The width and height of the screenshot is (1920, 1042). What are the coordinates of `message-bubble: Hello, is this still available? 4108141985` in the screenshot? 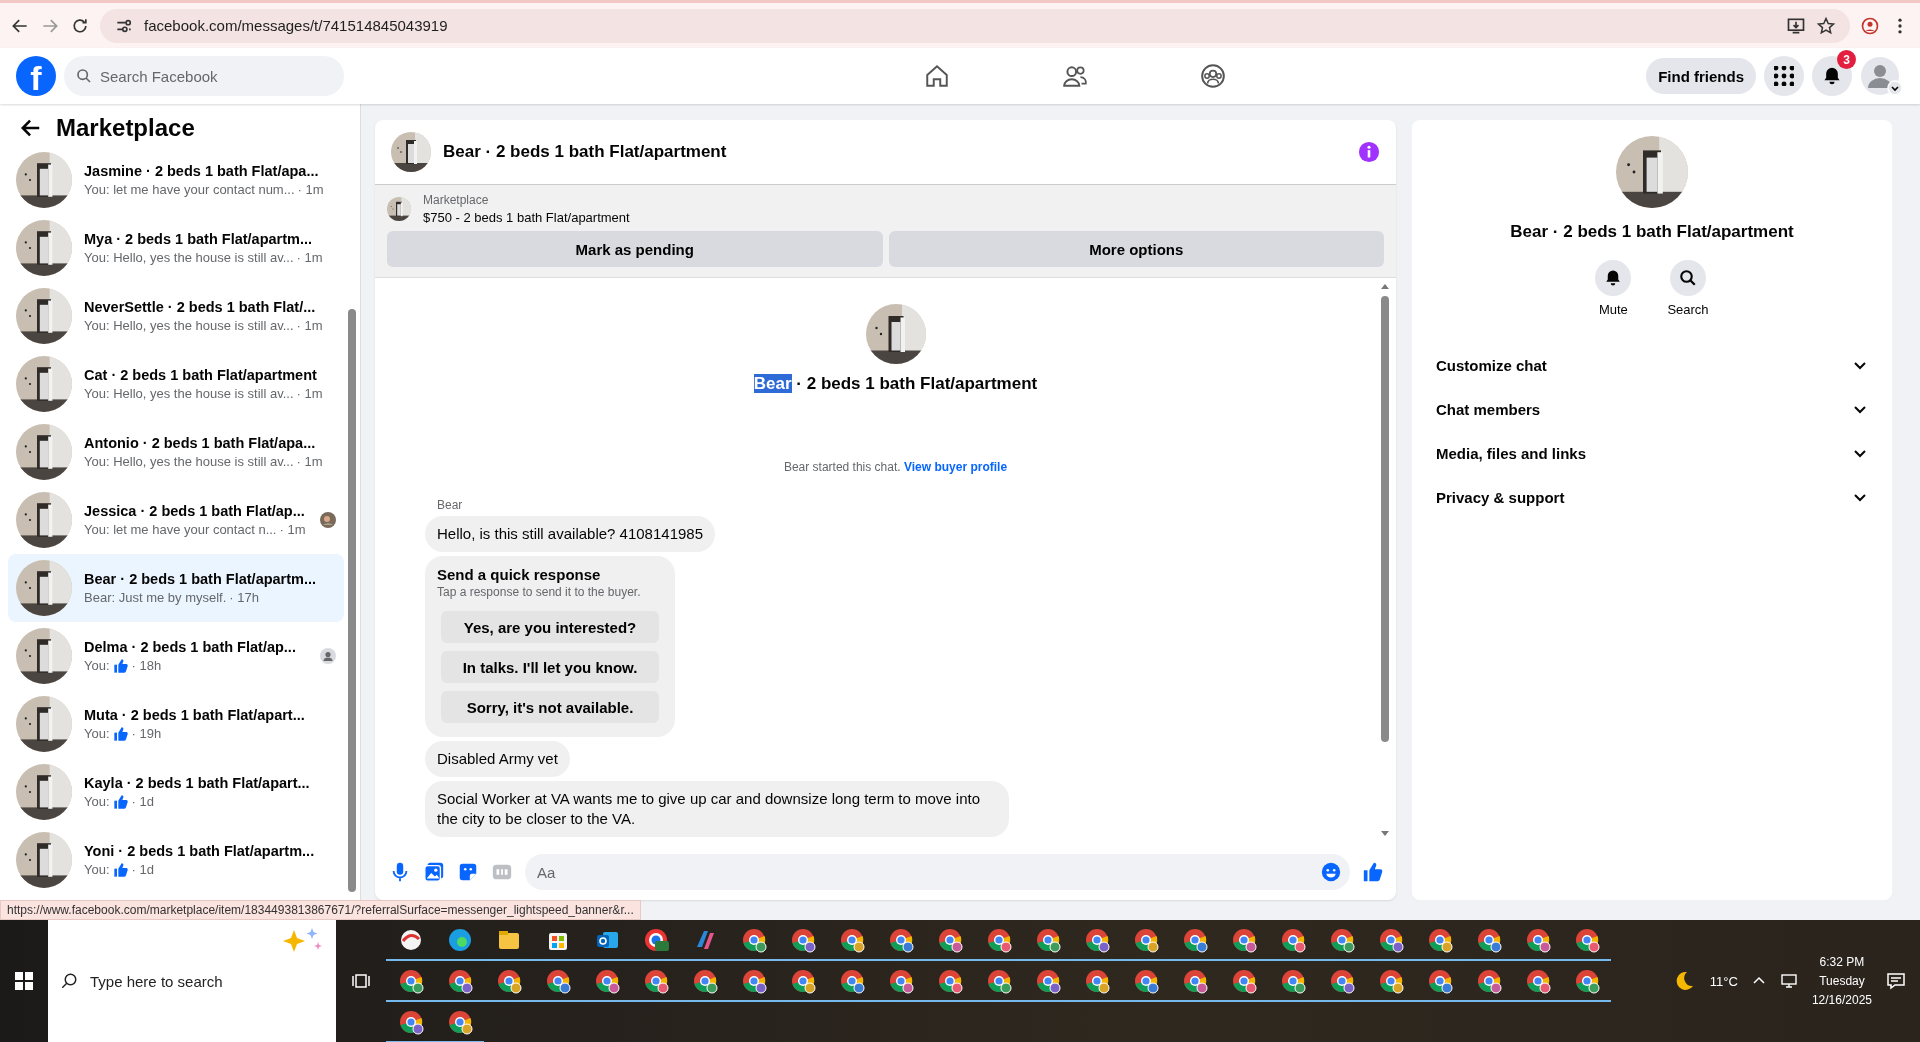 It's located at (570, 534).